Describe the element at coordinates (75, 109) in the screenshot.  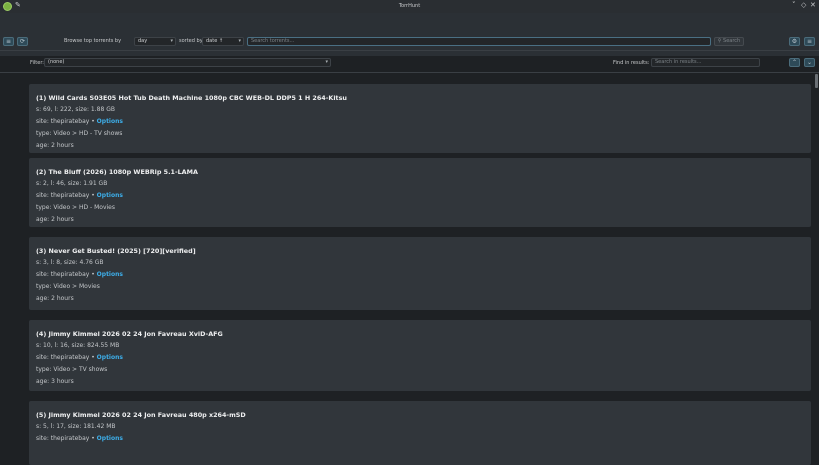
I see `result-stats: s: 69, l: 222, size: 1.88 GB` at that location.